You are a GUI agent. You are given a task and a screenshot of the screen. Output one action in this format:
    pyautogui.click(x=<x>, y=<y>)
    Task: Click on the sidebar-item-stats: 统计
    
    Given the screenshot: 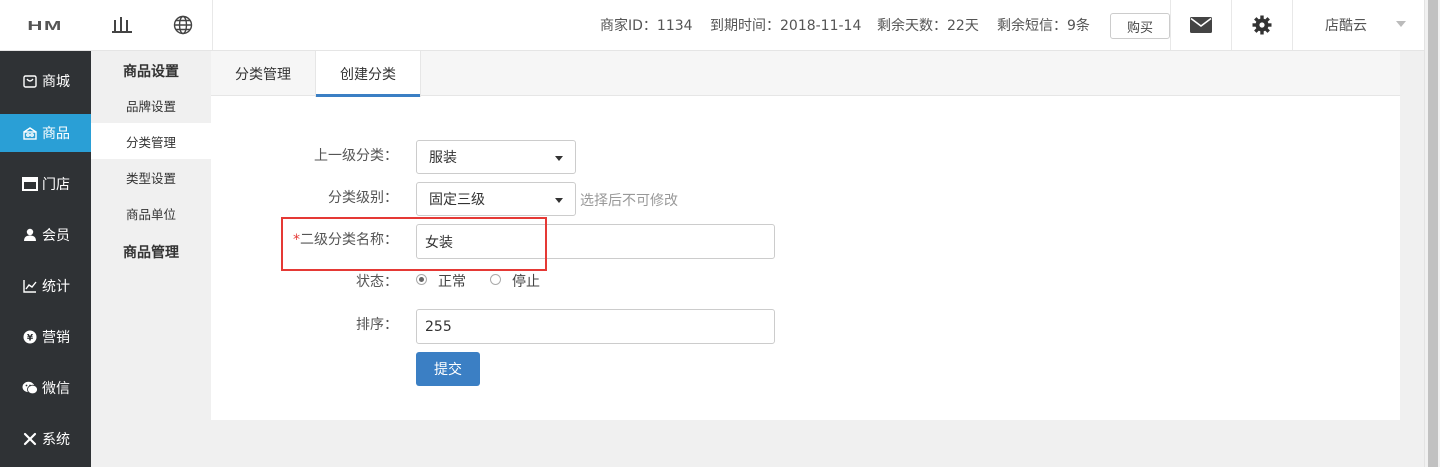 What is the action you would take?
    pyautogui.click(x=45, y=286)
    